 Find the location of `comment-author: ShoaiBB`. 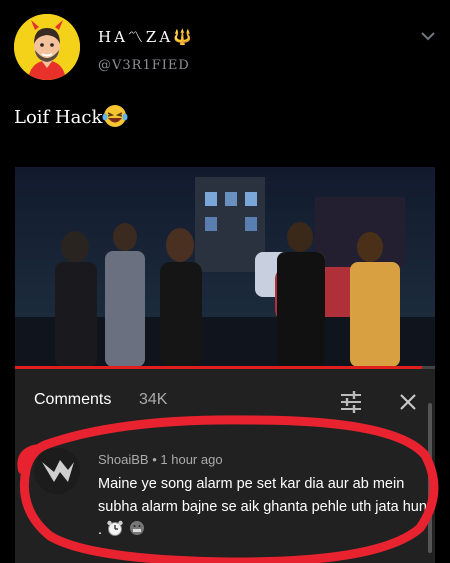

comment-author: ShoaiBB is located at coordinates (123, 459).